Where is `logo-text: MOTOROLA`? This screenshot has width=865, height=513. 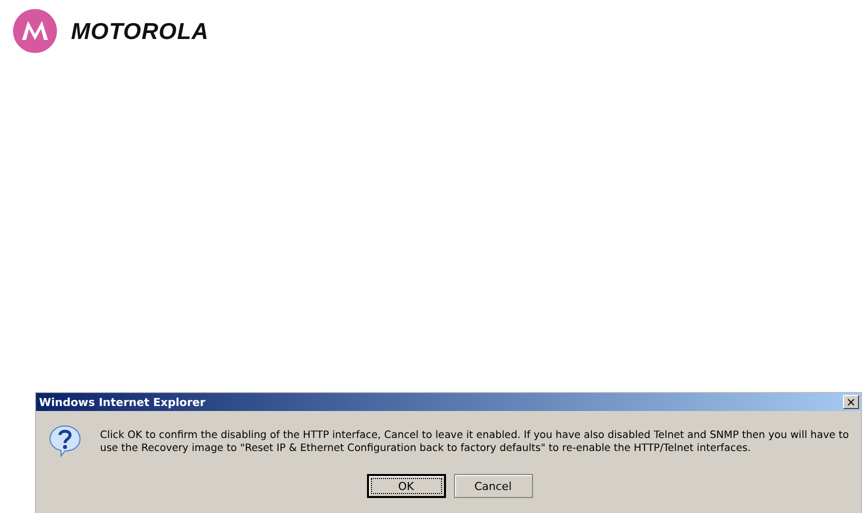
logo-text: MOTOROLA is located at coordinates (140, 31).